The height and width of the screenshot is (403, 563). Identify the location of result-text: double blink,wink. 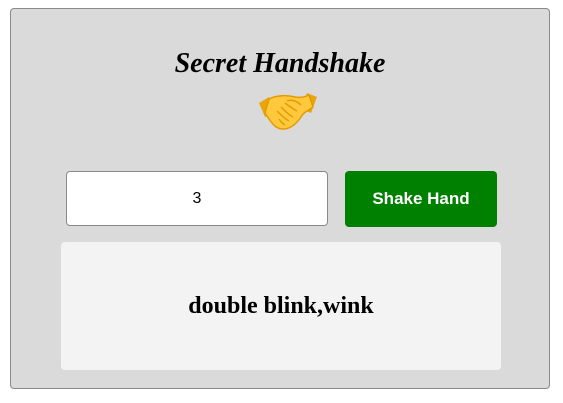
(281, 305).